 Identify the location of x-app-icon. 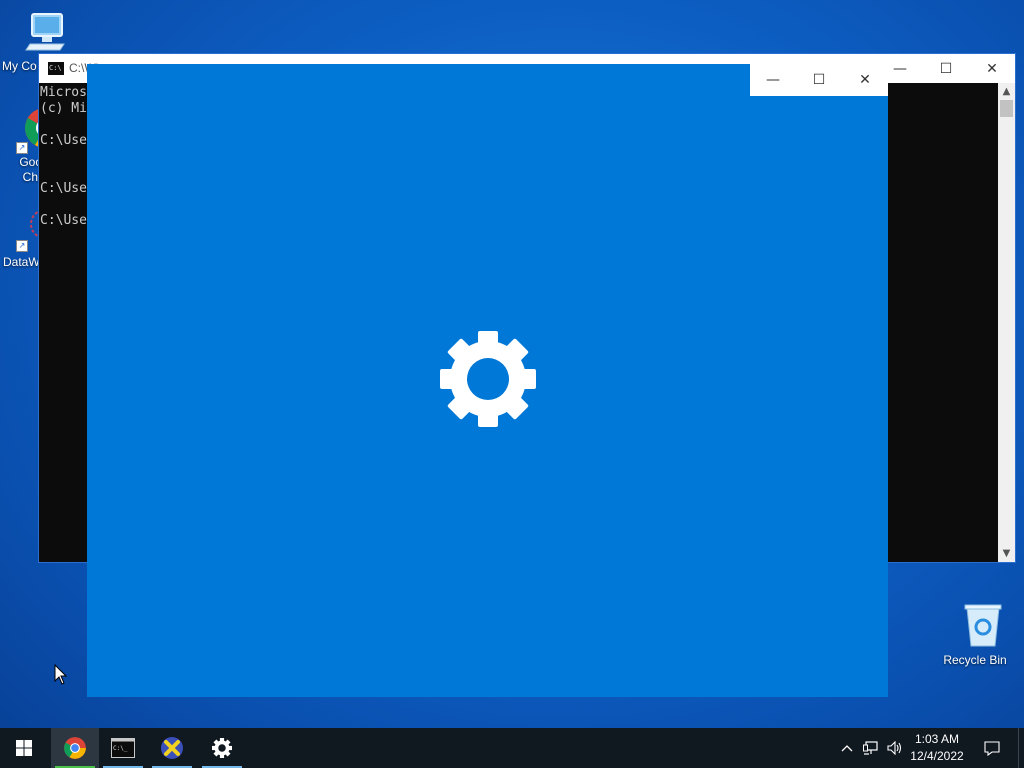
(172, 748).